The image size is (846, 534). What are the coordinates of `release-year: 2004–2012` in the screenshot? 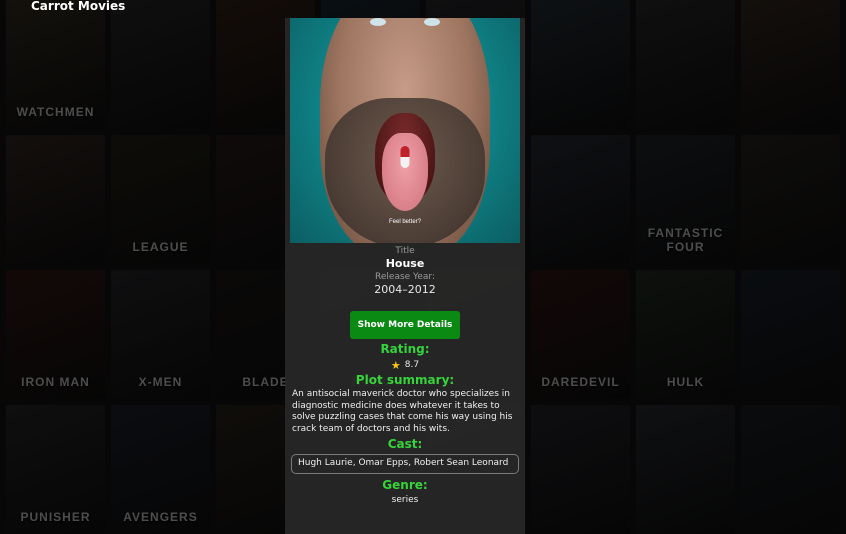 It's located at (405, 289).